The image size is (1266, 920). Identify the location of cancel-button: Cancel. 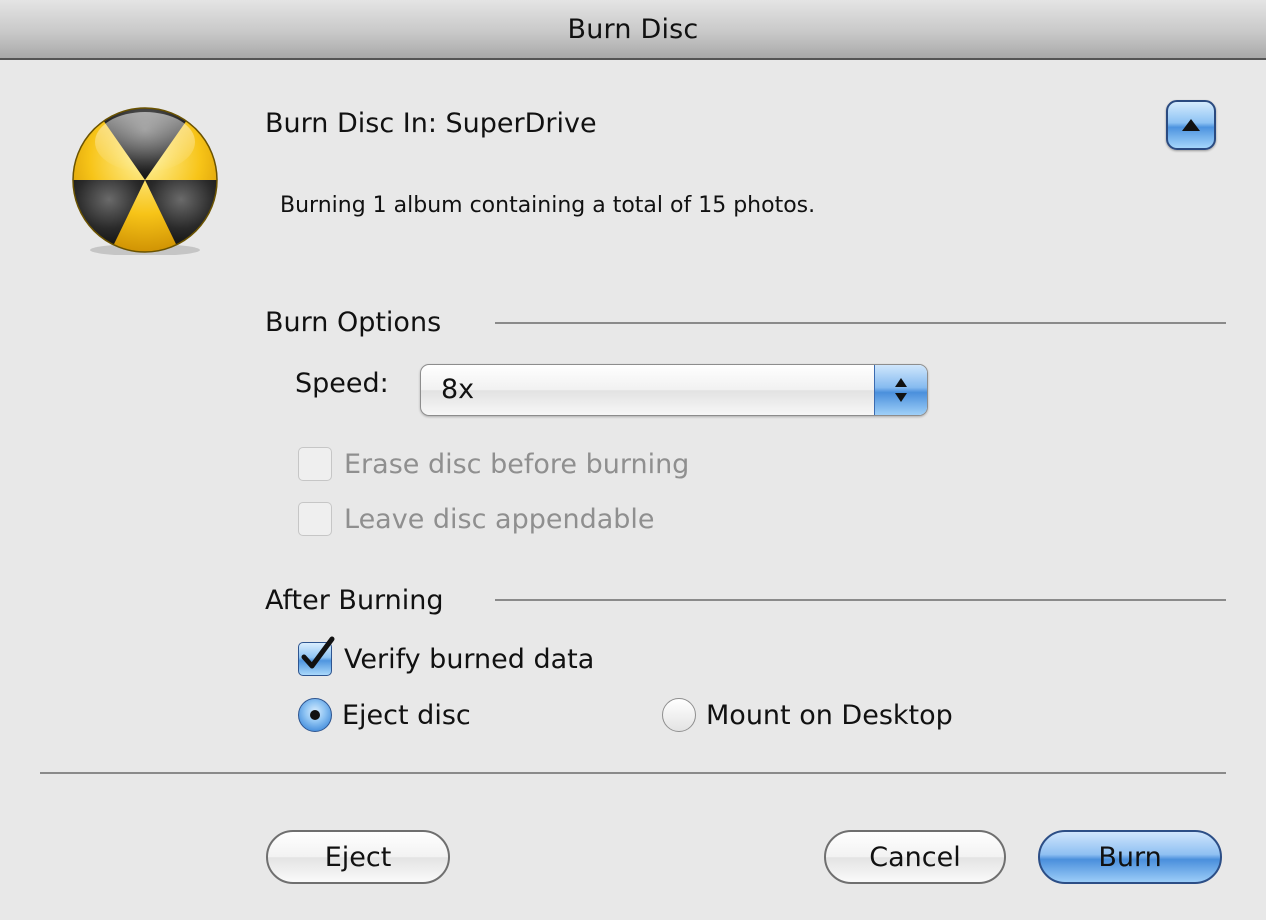
(915, 857).